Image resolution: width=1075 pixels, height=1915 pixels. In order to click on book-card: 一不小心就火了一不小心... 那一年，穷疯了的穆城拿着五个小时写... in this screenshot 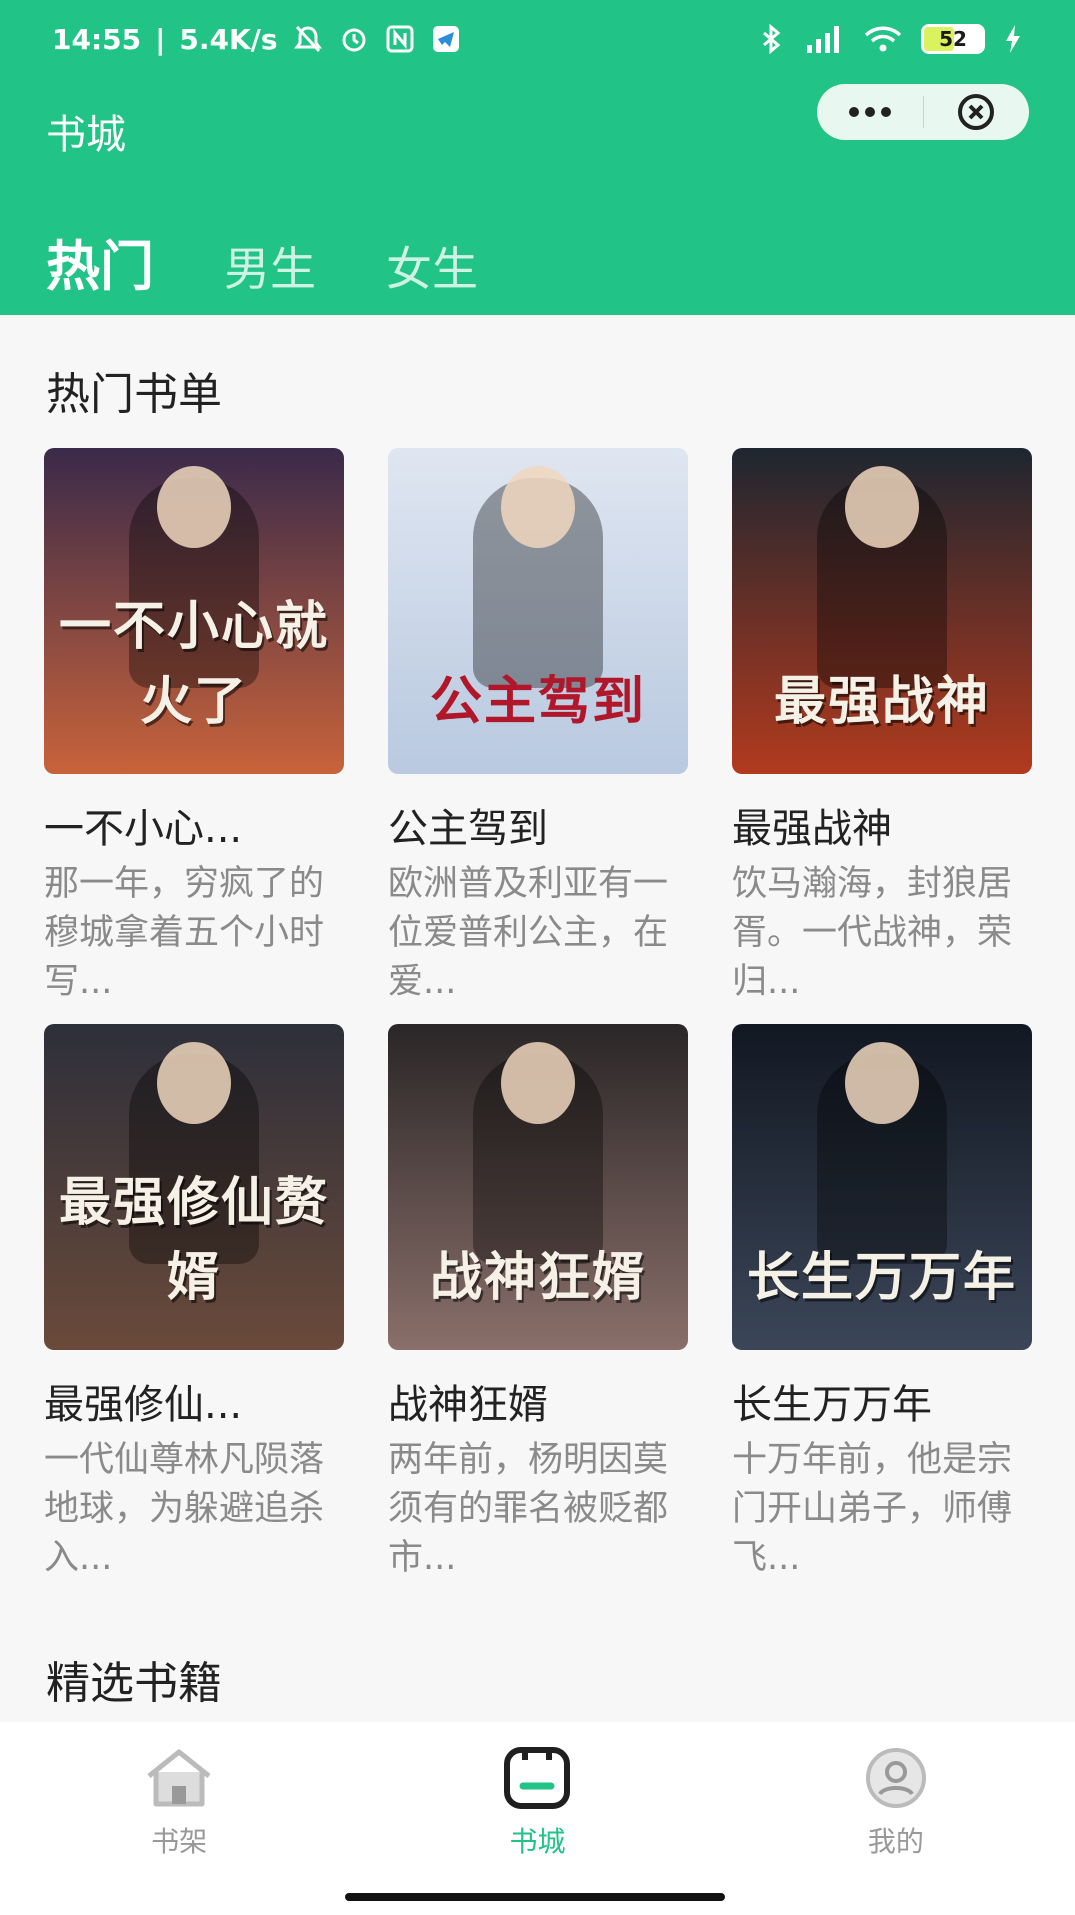, I will do `click(194, 727)`.